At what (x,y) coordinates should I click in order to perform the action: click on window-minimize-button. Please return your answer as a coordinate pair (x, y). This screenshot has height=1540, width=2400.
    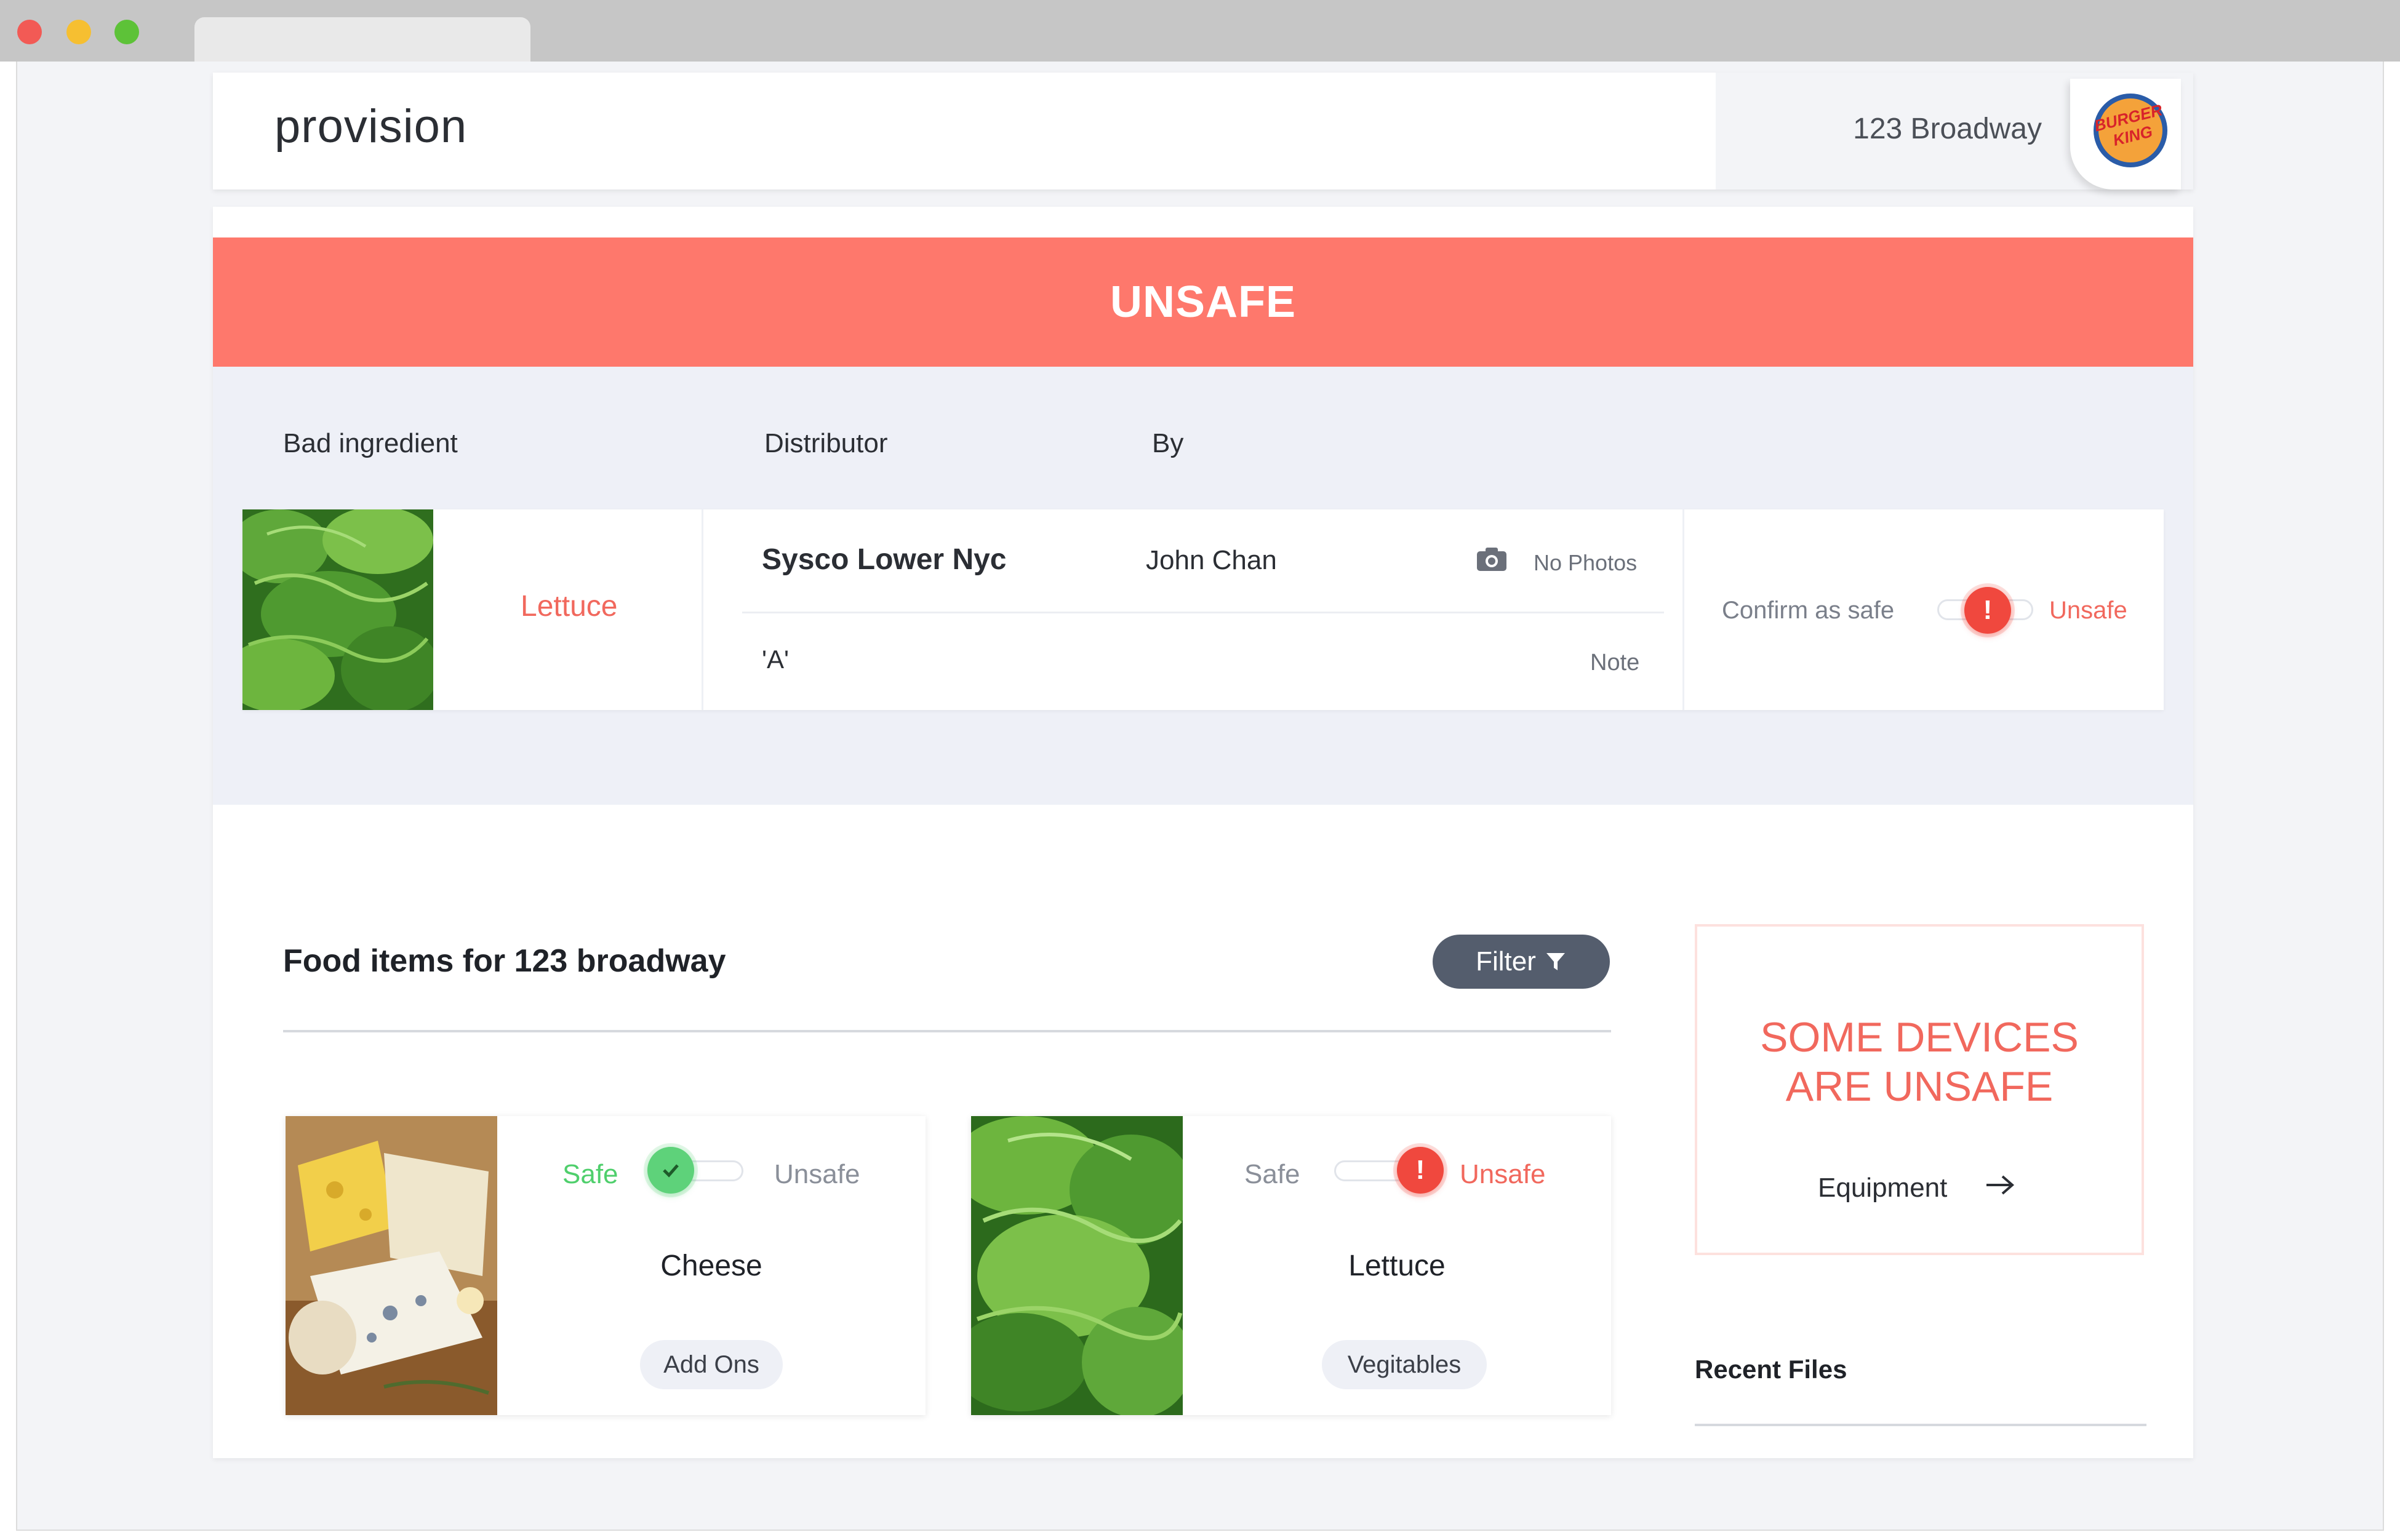
    Looking at the image, I should click on (78, 32).